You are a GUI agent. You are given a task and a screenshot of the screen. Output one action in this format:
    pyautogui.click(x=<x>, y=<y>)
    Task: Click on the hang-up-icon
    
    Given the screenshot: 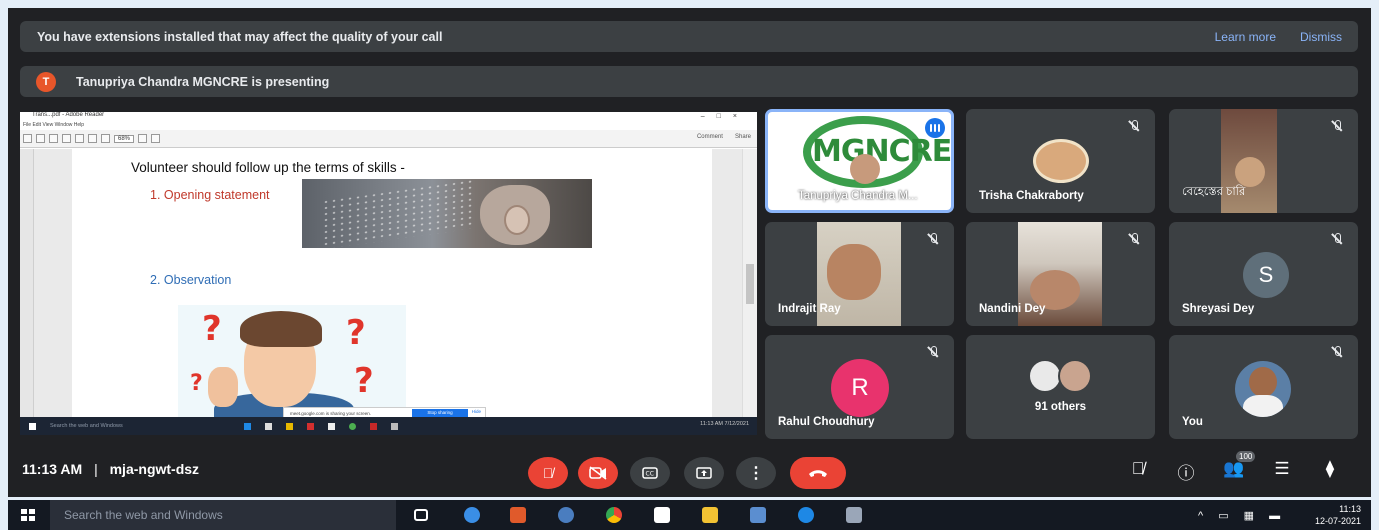 What is the action you would take?
    pyautogui.click(x=818, y=473)
    